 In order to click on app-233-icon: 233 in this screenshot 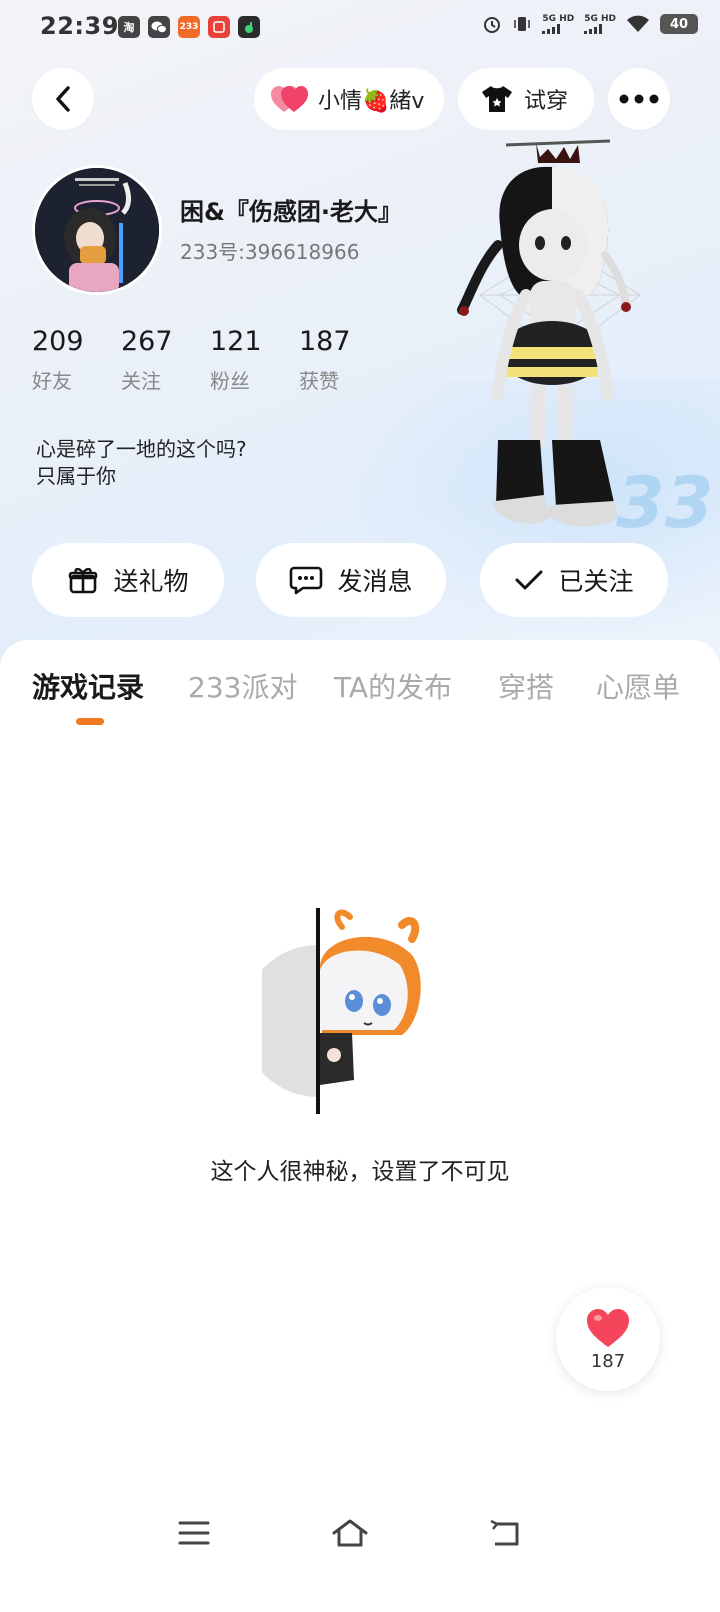, I will do `click(189, 27)`.